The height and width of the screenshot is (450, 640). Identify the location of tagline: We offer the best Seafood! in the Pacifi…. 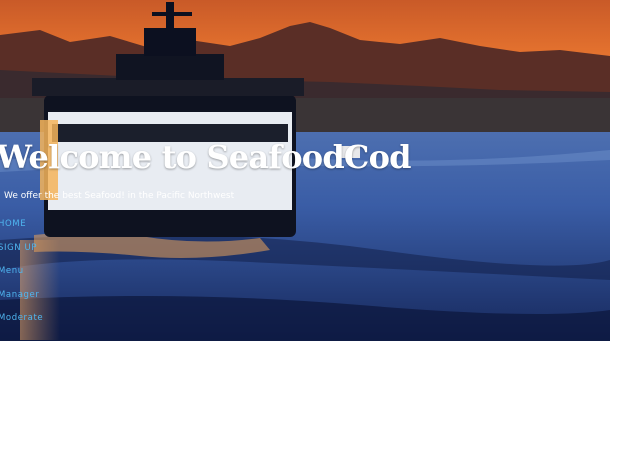
(119, 196).